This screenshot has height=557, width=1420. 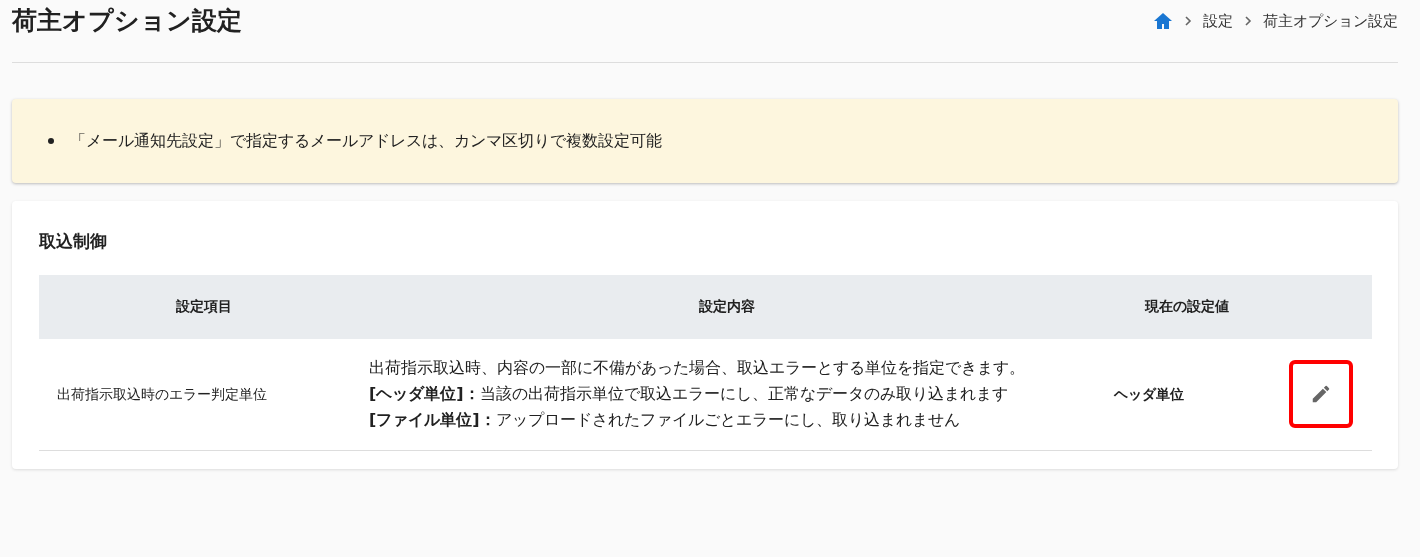 I want to click on description-text: [ヘッダ単位]：当該の出荷指示単位で取込エラーにし、正常なデータのみ取り込まれます, so click(x=689, y=393).